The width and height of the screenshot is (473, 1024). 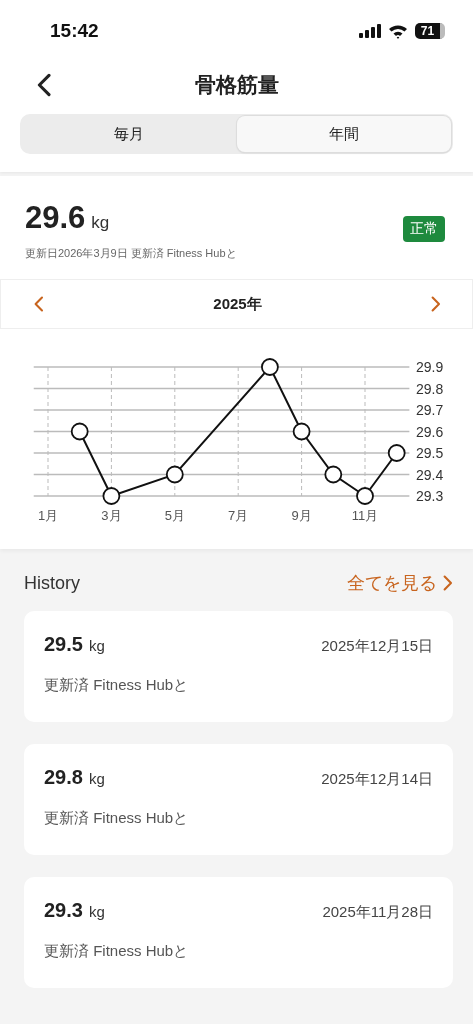 I want to click on history-card: 29.8 kg 2025年12月14日 更新済 Fitness Hubと, so click(x=238, y=799).